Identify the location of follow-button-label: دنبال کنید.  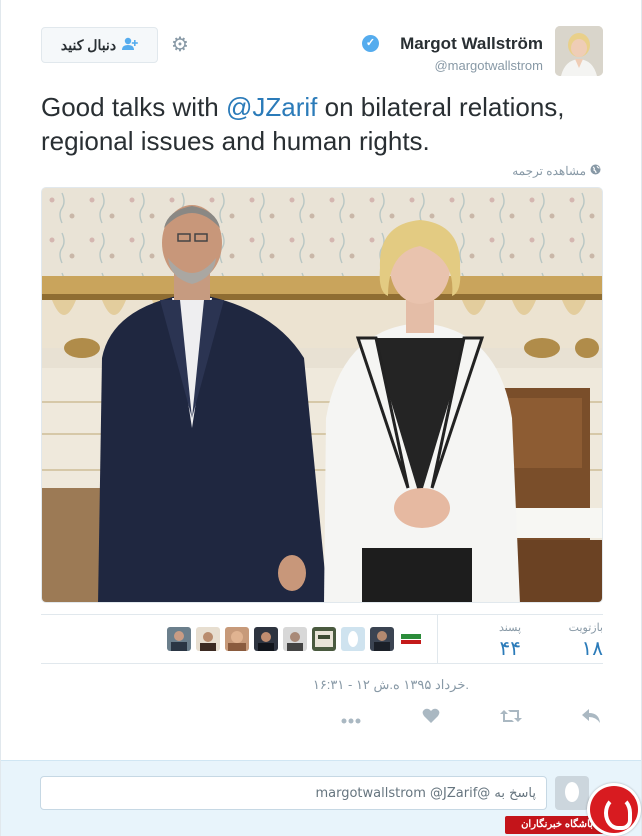
(88, 44).